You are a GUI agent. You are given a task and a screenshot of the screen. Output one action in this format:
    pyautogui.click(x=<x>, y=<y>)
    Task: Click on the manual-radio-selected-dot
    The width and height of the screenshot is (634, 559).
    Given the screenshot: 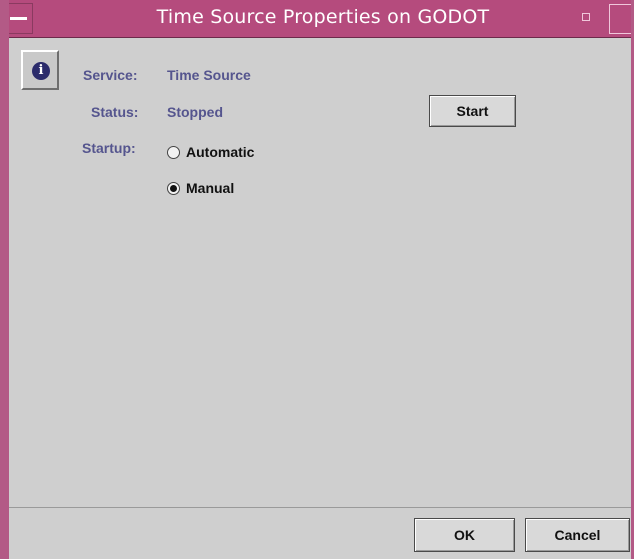 What is the action you would take?
    pyautogui.click(x=173, y=188)
    